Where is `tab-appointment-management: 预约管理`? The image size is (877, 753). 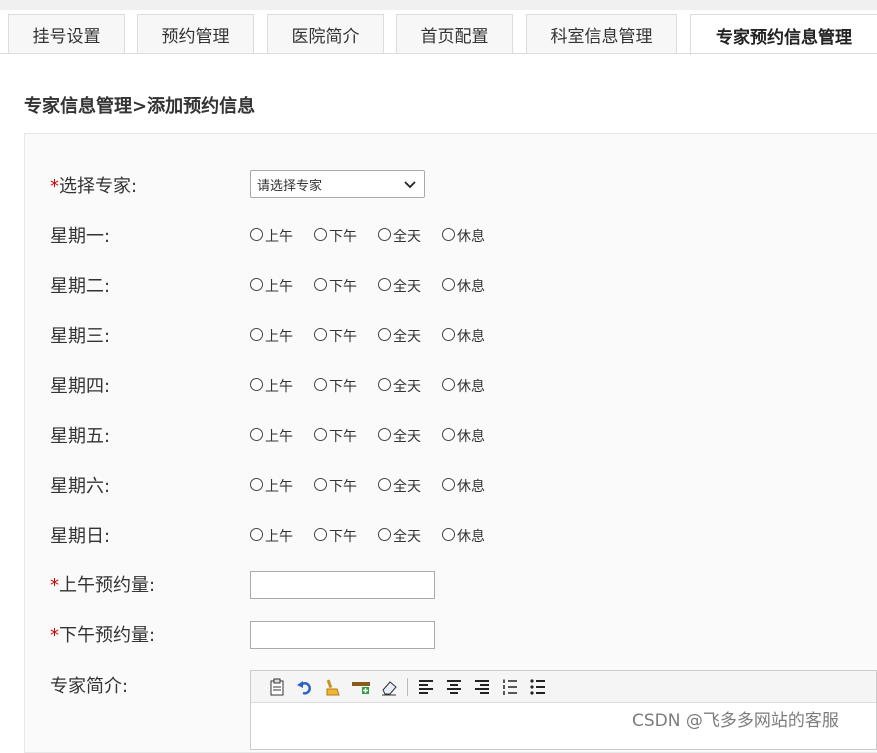
tab-appointment-management: 预约管理 is located at coordinates (195, 34).